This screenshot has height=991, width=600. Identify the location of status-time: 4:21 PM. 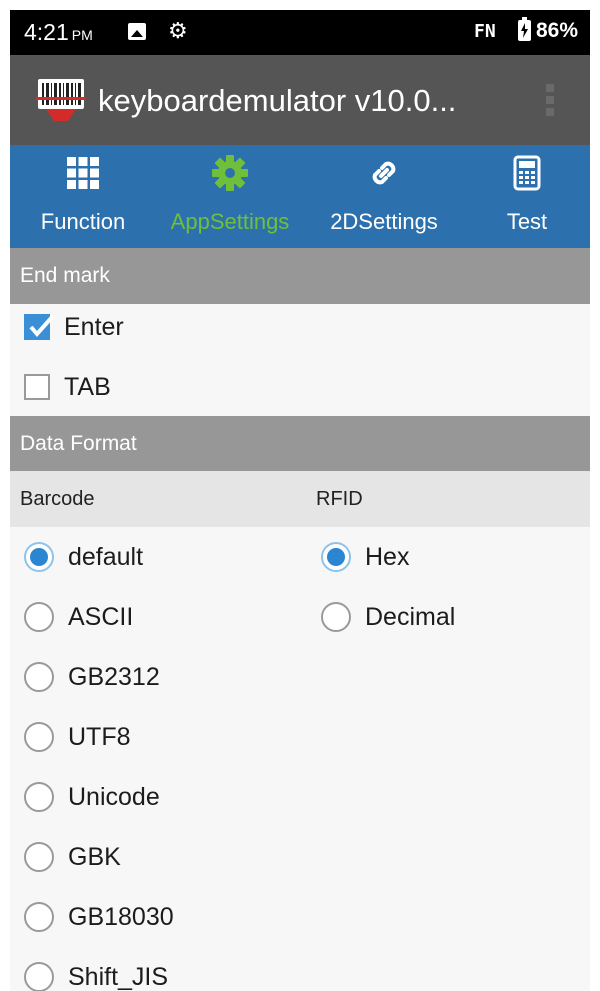
(58, 32).